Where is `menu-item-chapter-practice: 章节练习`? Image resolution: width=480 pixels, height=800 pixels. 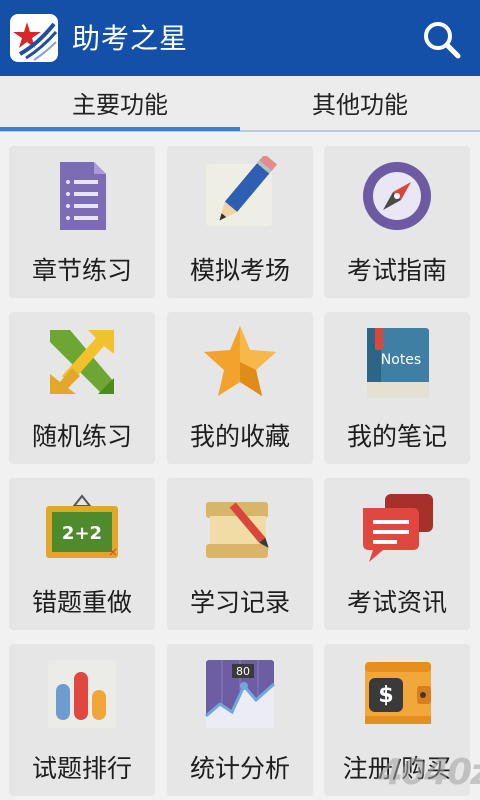 menu-item-chapter-practice: 章节练习 is located at coordinates (82, 222).